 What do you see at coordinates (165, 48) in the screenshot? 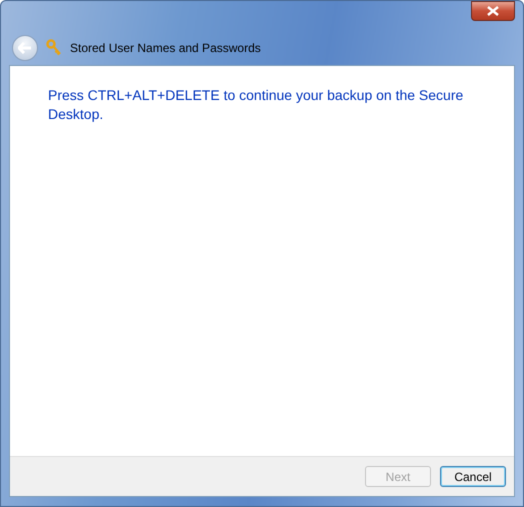
I see `window-title: Stored User Names and Passwords` at bounding box center [165, 48].